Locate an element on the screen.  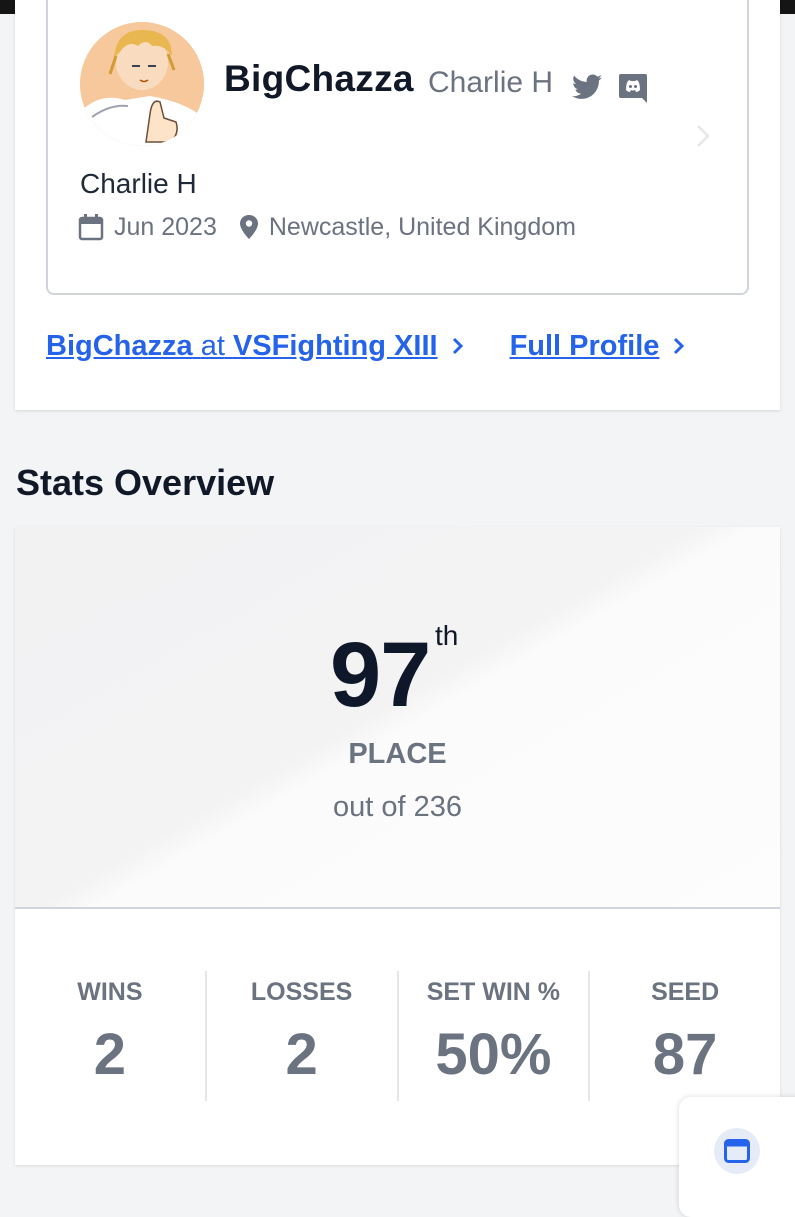
event-profile-link: BigChazza at VSFighting XIII is located at coordinates (242, 346).